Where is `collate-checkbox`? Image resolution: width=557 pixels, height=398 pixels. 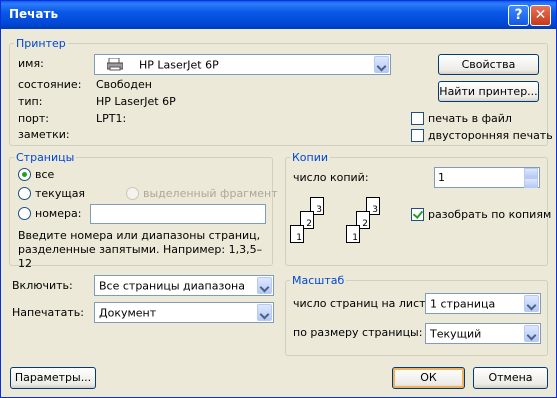 collate-checkbox is located at coordinates (417, 214).